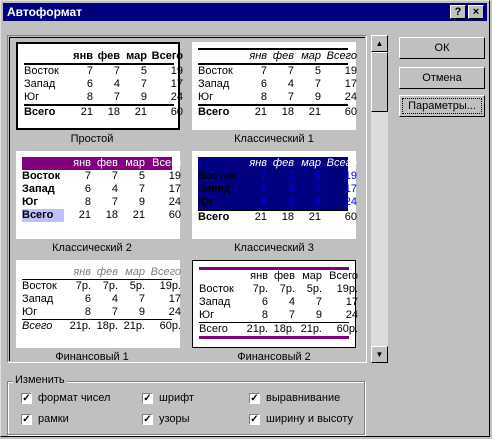 The height and width of the screenshot is (439, 492). I want to click on sample-cell: 18р., so click(107, 326).